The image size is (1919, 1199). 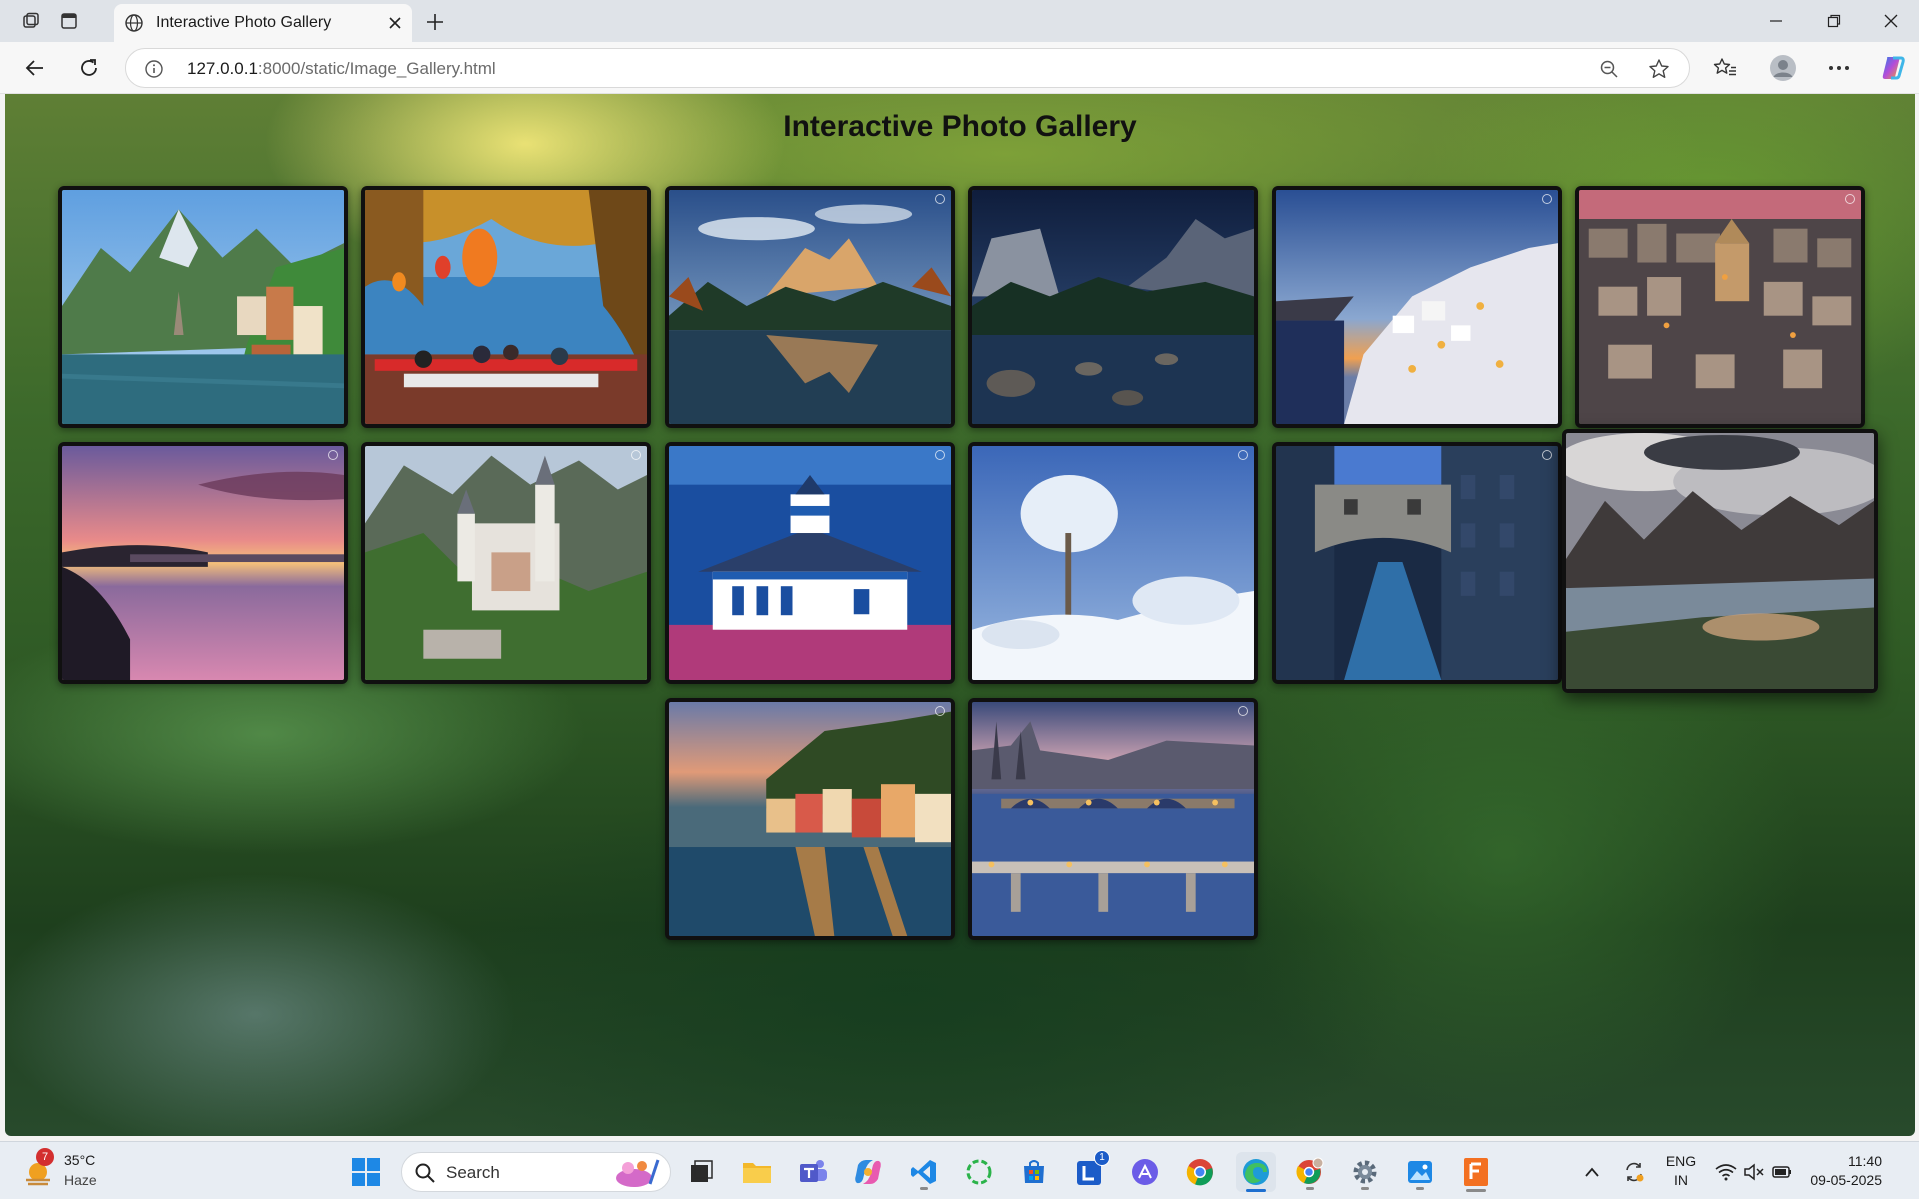 I want to click on new-tab-button, so click(x=435, y=22).